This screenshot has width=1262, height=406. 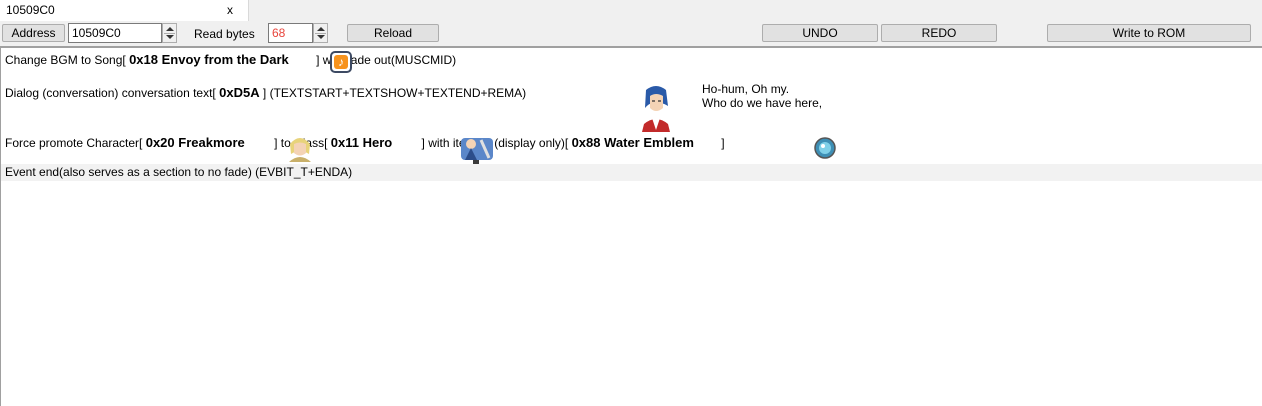 What do you see at coordinates (721, 143) in the screenshot?
I see `row-suffix: ]` at bounding box center [721, 143].